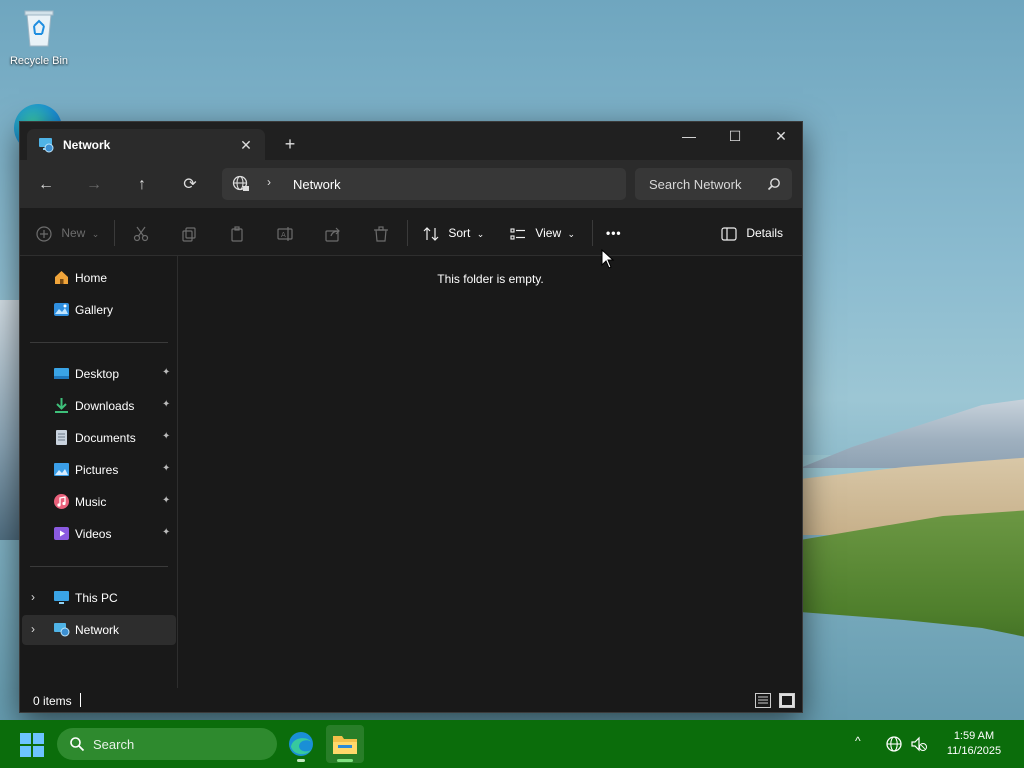 This screenshot has height=768, width=1024. What do you see at coordinates (269, 182) in the screenshot?
I see `breadcrumb-chevron-icon: ›` at bounding box center [269, 182].